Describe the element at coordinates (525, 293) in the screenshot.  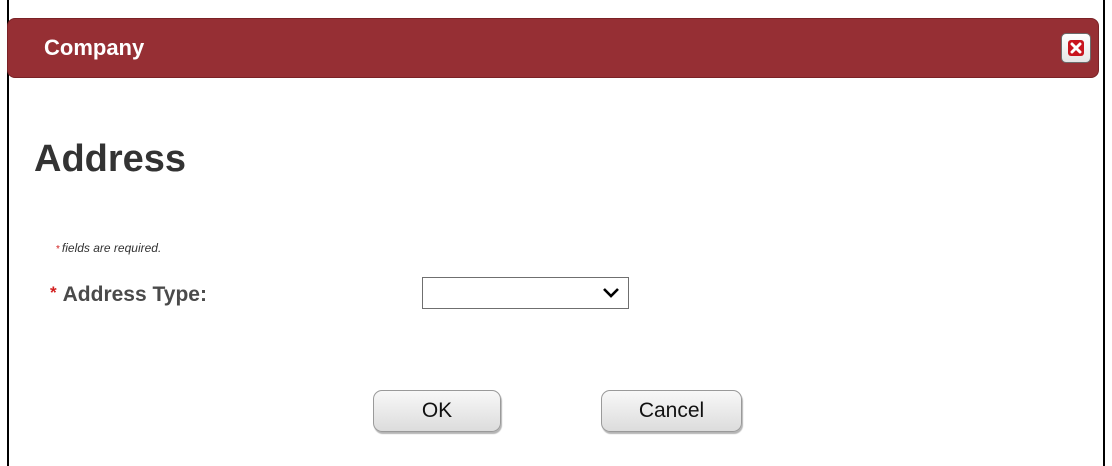
I see `address-type-select` at that location.